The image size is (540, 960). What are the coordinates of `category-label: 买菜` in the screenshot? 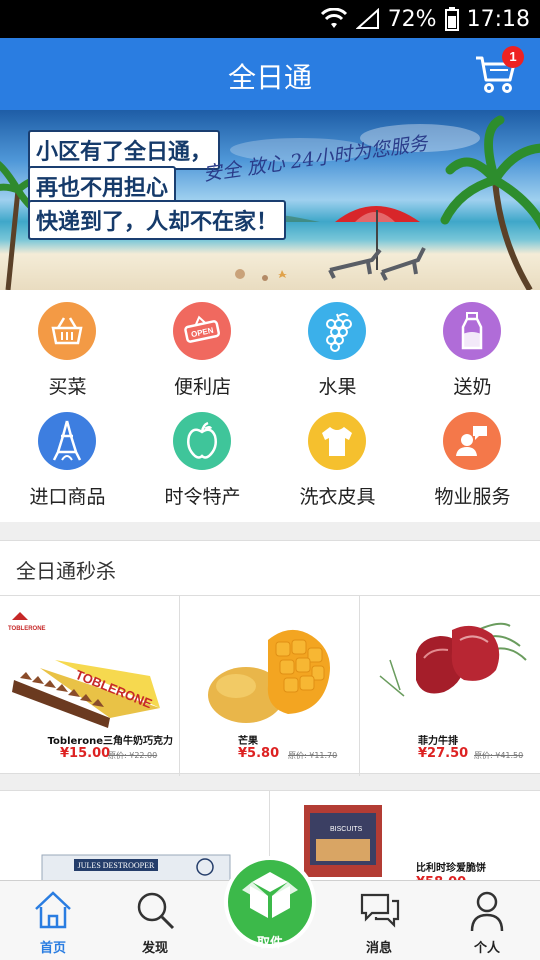 It's located at (67, 387).